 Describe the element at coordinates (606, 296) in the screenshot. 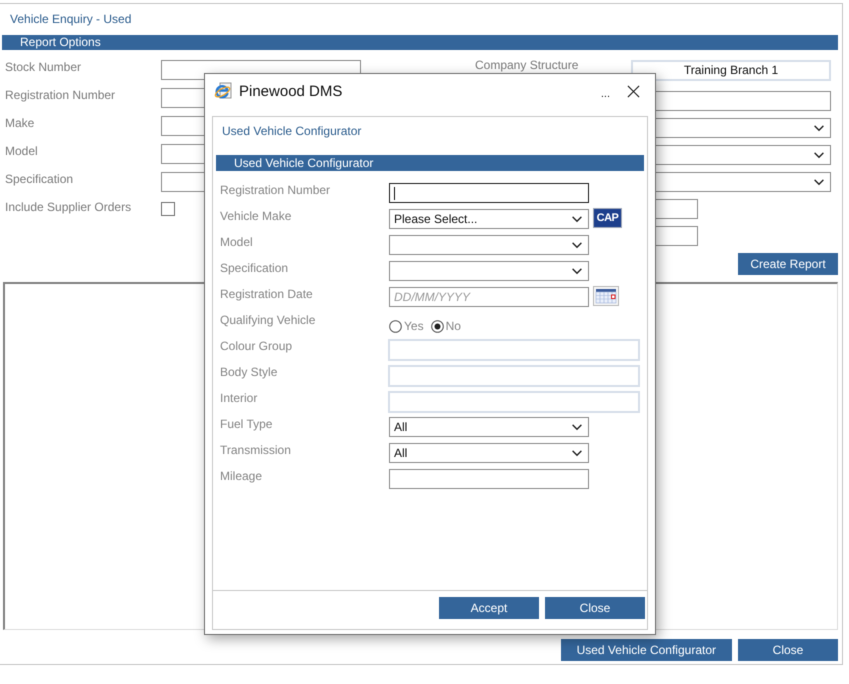

I see `calendar-icon` at that location.